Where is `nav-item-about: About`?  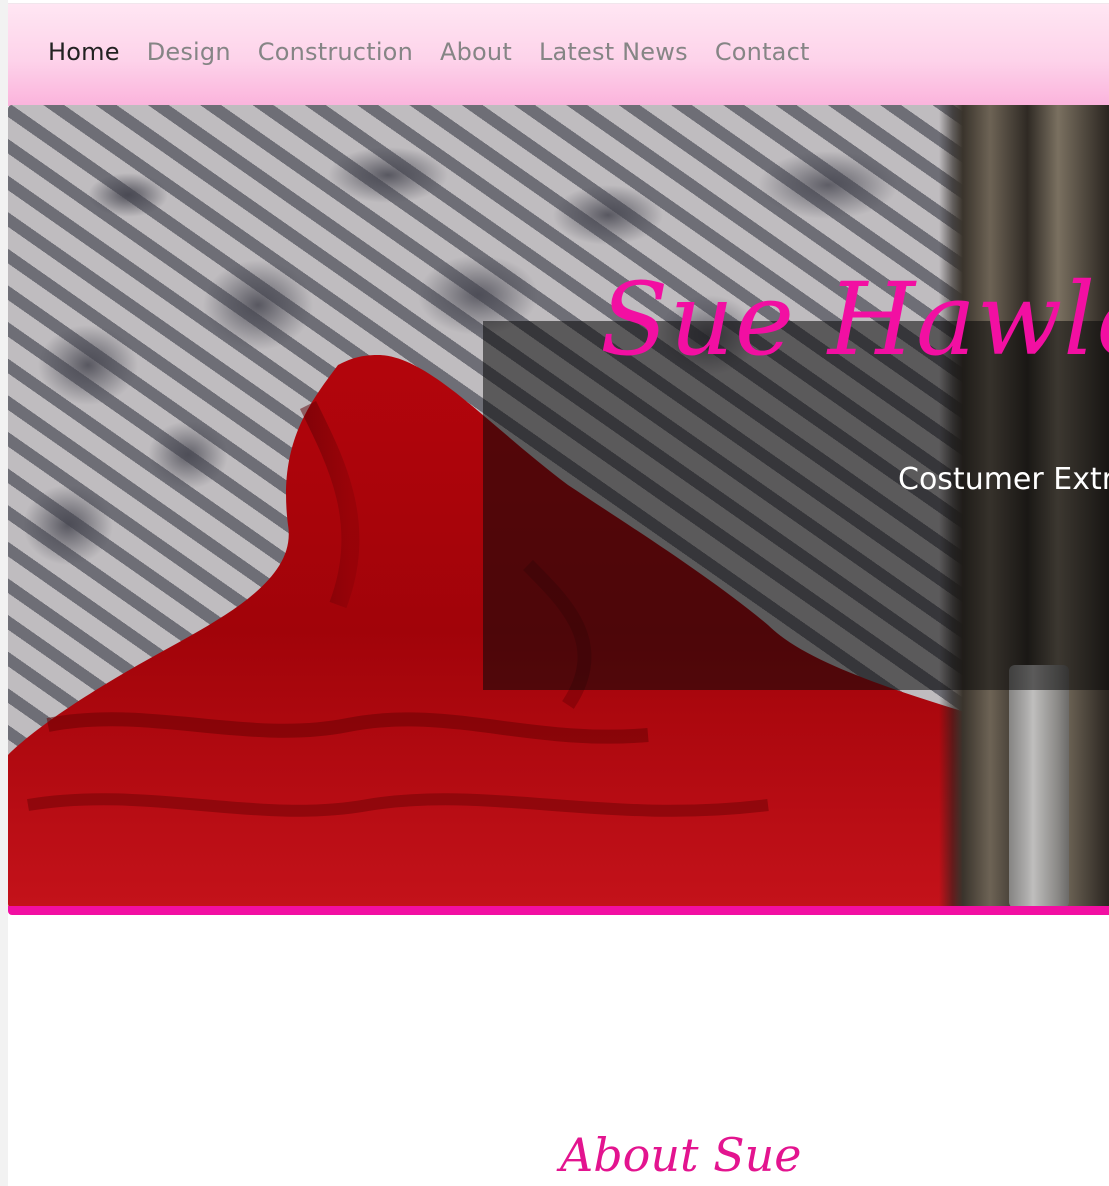 nav-item-about: About is located at coordinates (476, 52).